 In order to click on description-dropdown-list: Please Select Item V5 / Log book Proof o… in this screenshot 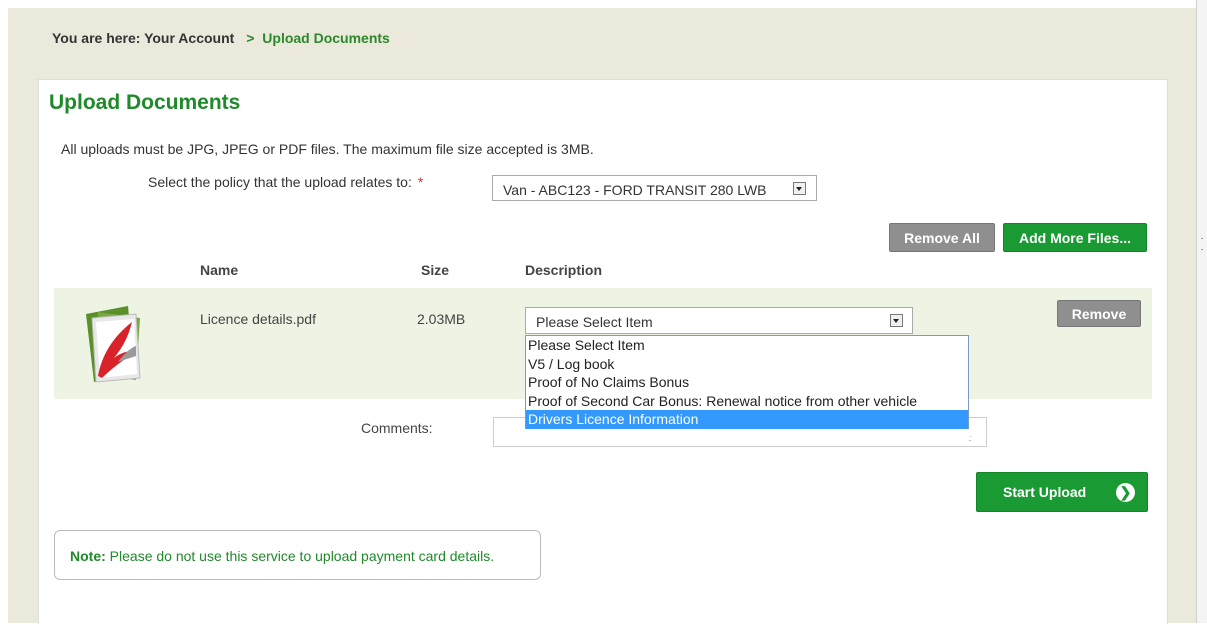, I will do `click(747, 382)`.